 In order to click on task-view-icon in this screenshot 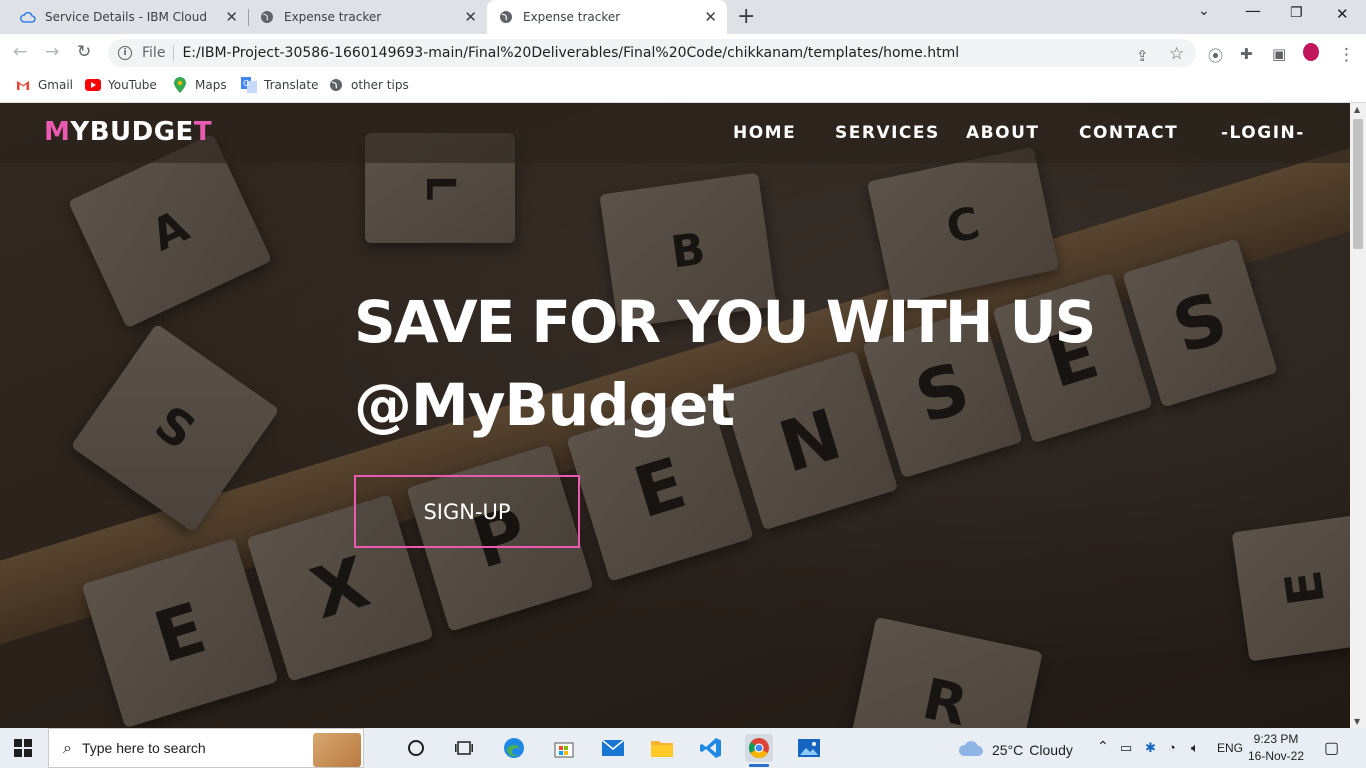, I will do `click(464, 748)`.